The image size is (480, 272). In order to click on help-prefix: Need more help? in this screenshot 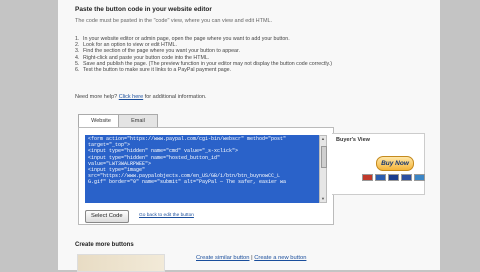, I will do `click(96, 97)`.